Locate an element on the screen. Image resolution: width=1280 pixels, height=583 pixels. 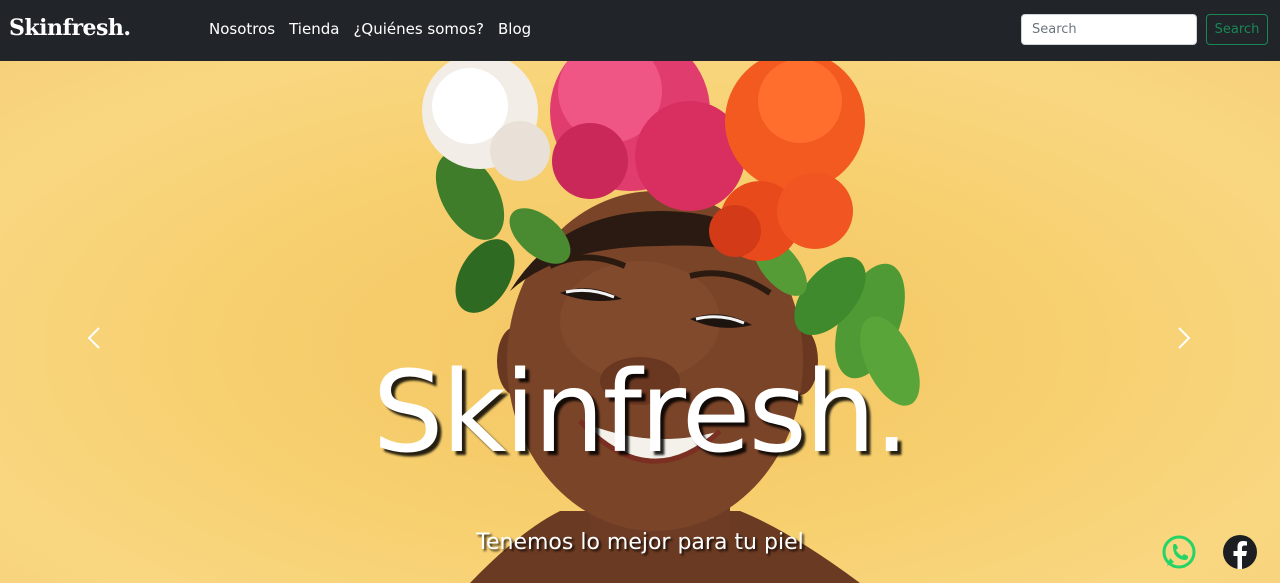
hero-subtitle: Tenemos lo mejor para tu piel is located at coordinates (640, 542).